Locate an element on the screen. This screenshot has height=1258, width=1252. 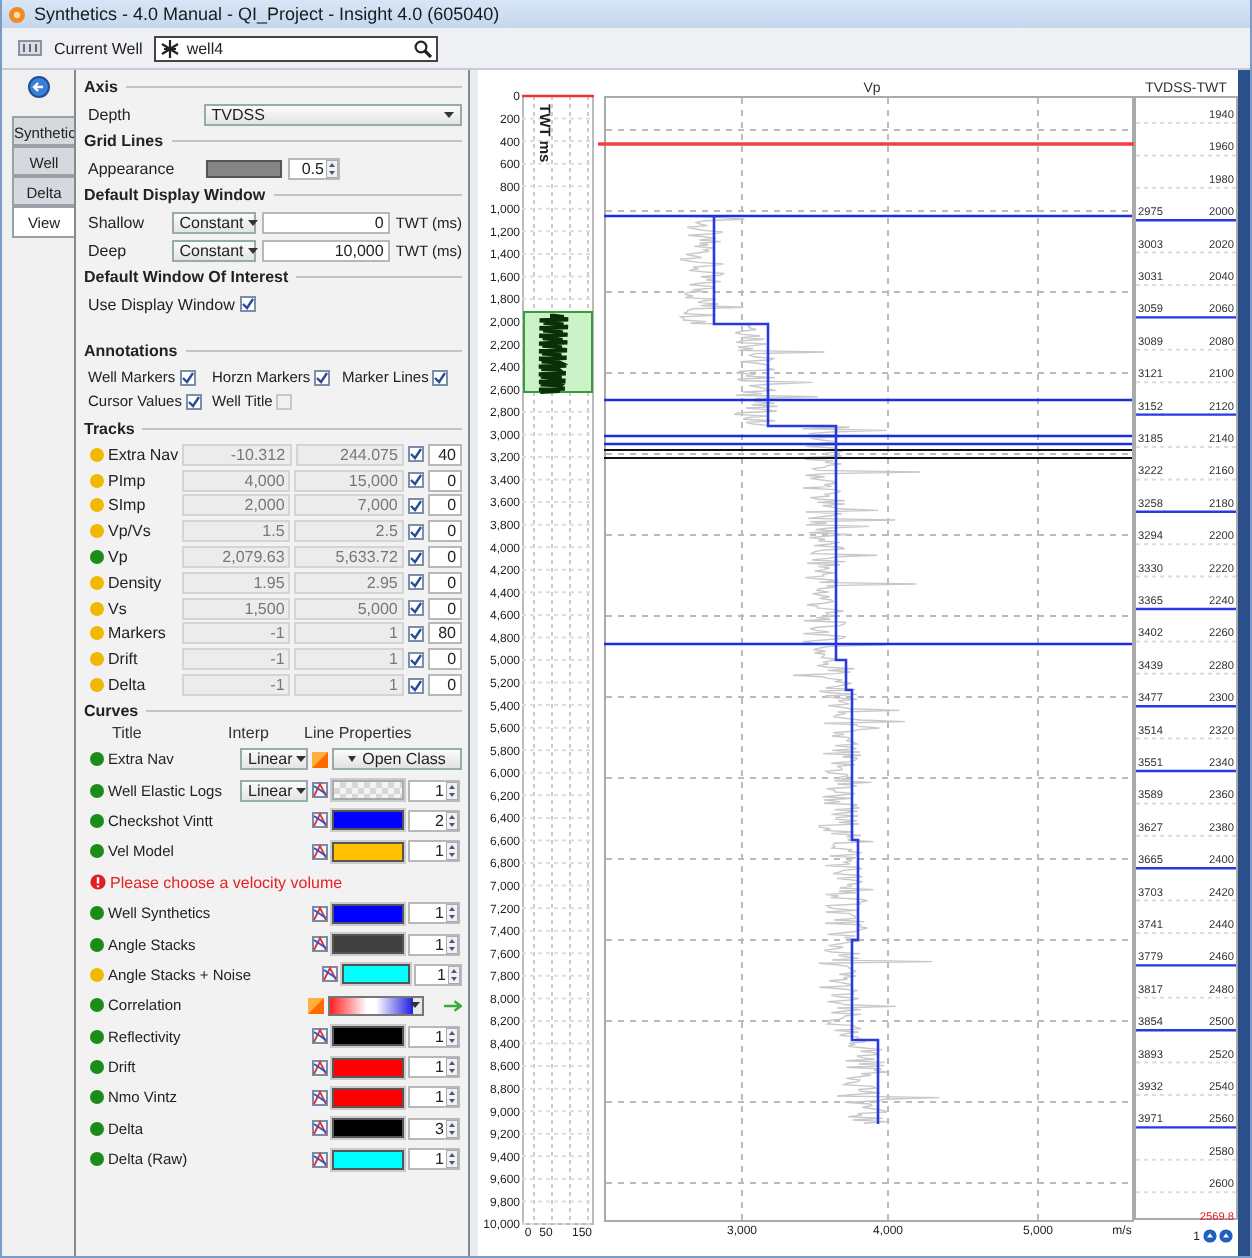
min-field: 1,500 is located at coordinates (236, 608).